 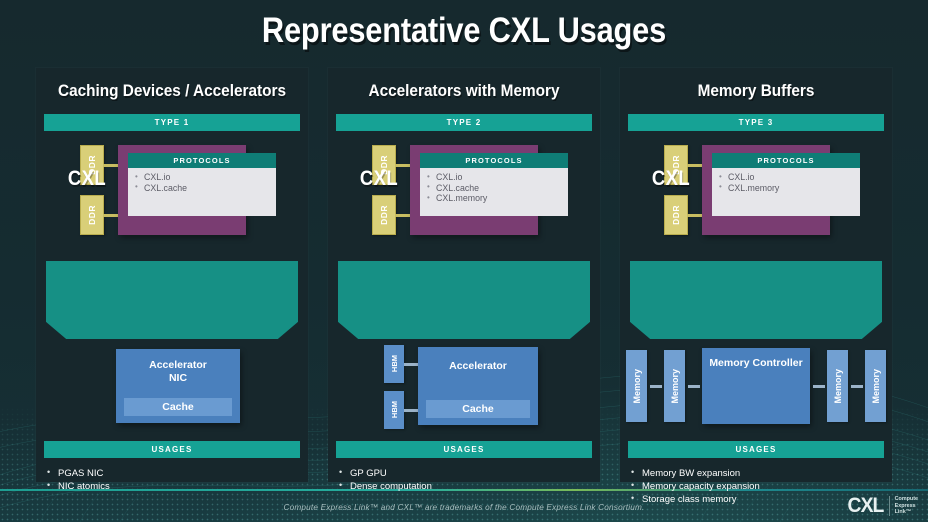 What do you see at coordinates (177, 473) in the screenshot?
I see `list-item: PGAS NIC` at bounding box center [177, 473].